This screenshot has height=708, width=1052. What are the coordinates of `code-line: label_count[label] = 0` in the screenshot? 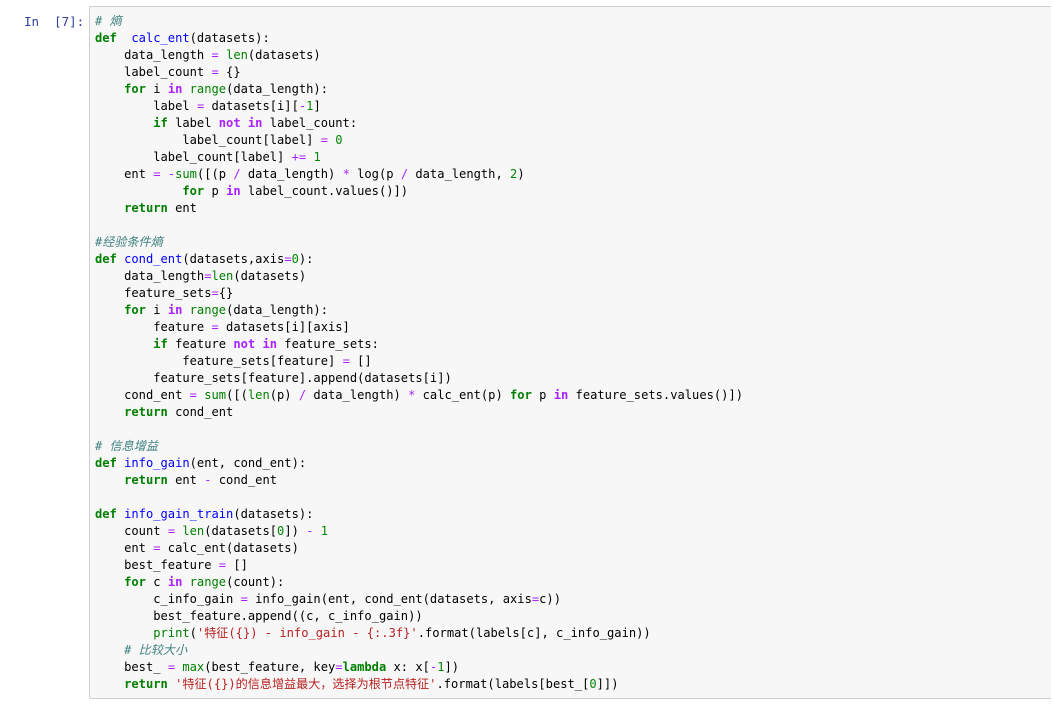 It's located at (419, 140).